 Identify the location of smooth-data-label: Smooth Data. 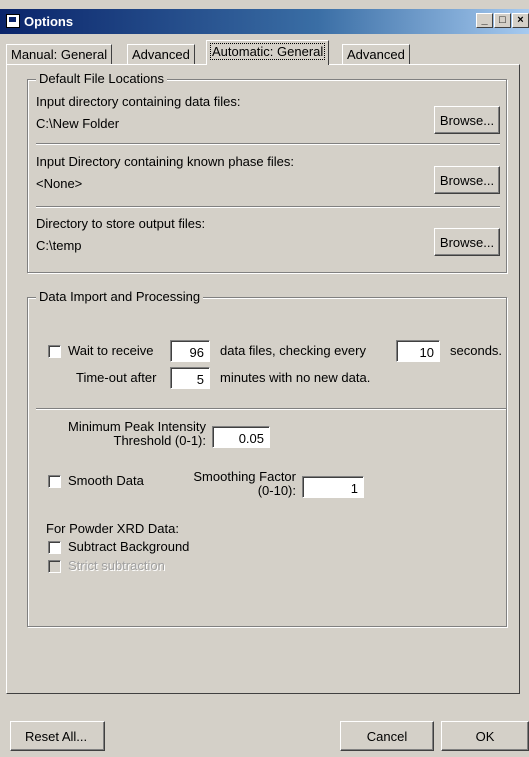
(106, 480).